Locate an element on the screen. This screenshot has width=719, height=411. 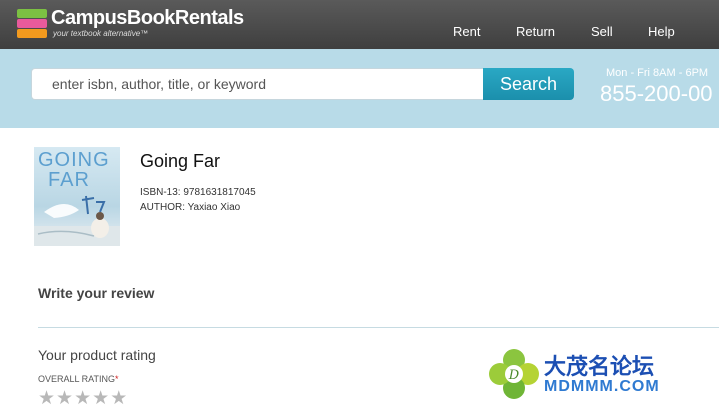
nav-sell: Sell is located at coordinates (602, 31).